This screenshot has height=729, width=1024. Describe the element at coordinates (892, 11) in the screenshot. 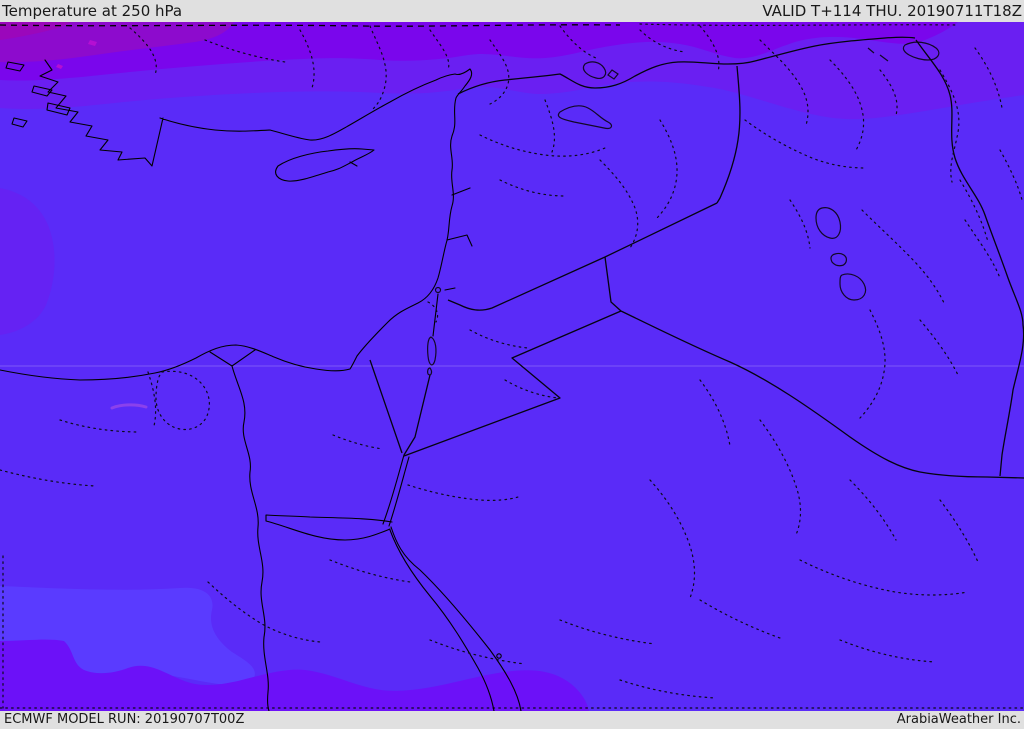

I see `validity-timestamp: VALID T+114 THU. 20190711T18Z` at that location.